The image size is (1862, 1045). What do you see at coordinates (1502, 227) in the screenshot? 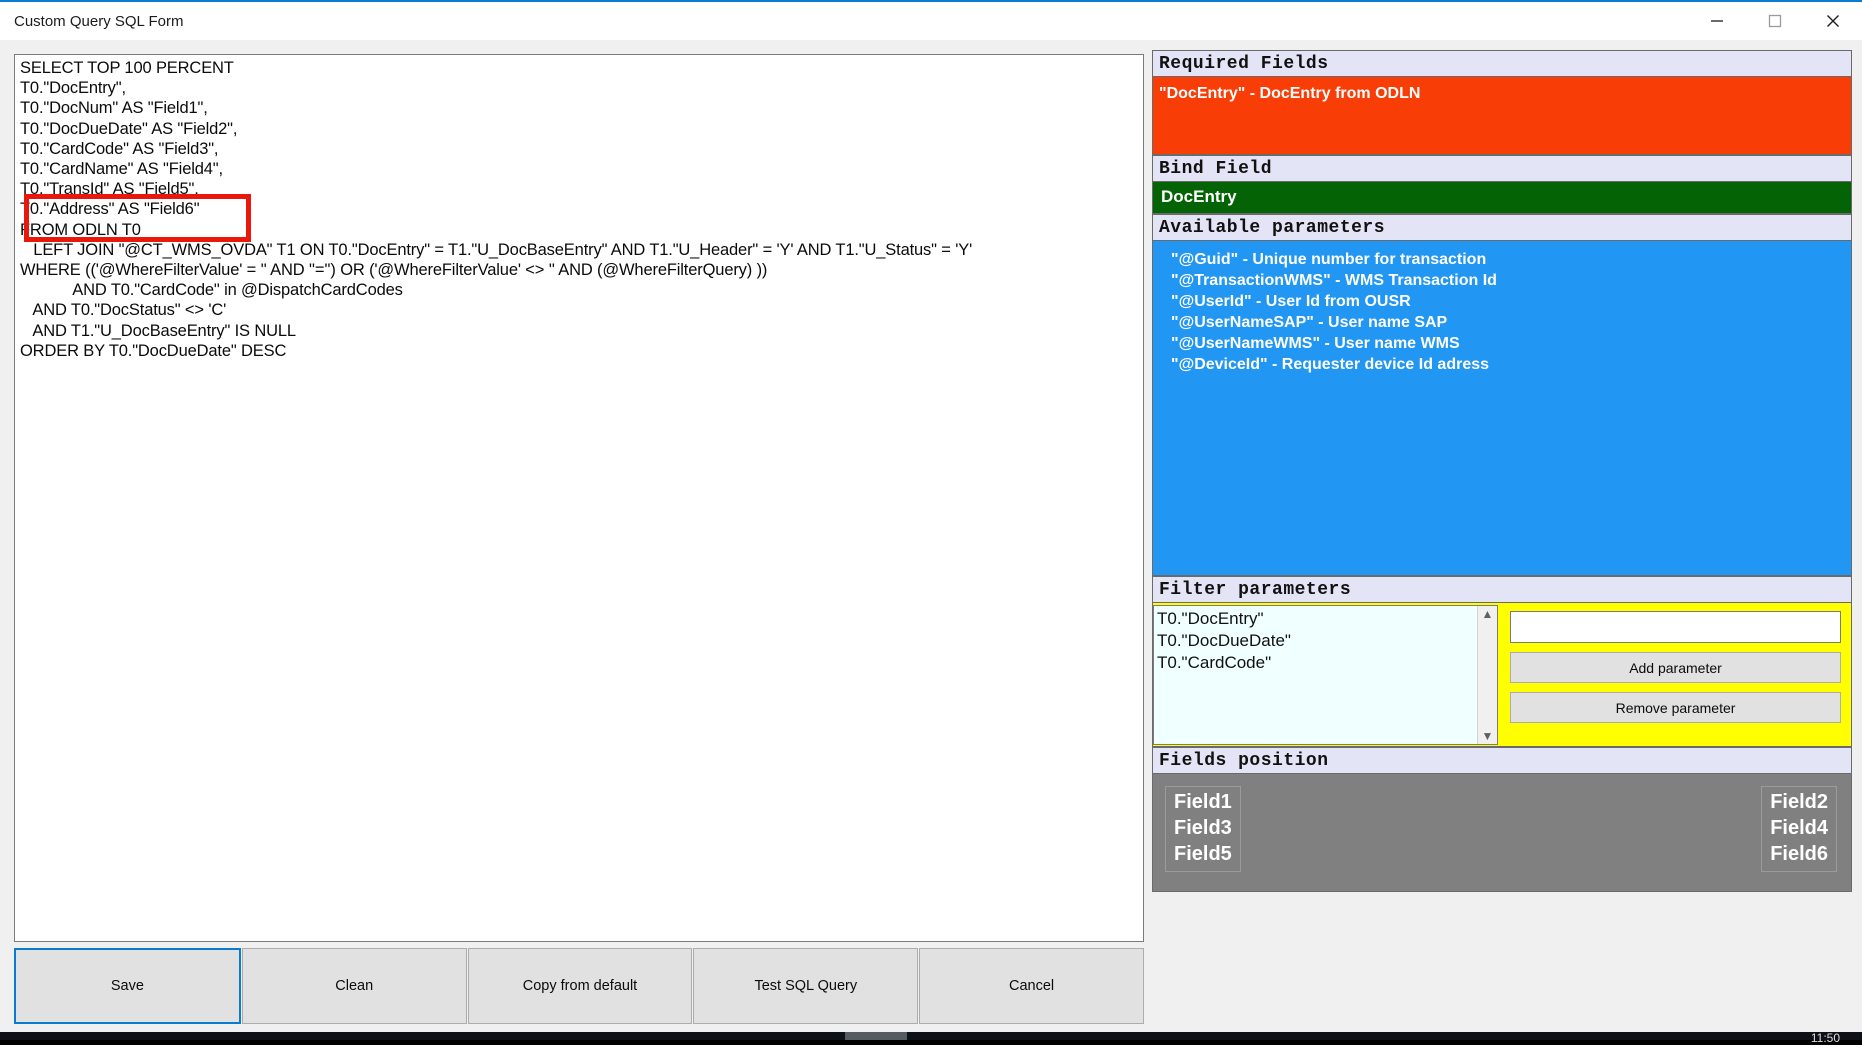
I see `available-parameters-header: Available parameters` at bounding box center [1502, 227].